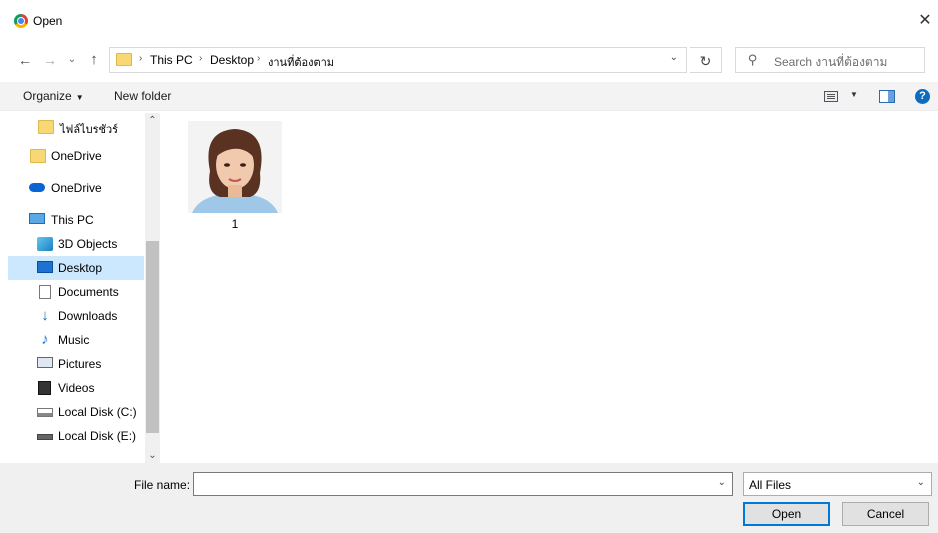 The image size is (938, 533). What do you see at coordinates (854, 94) in the screenshot?
I see `view-dropdown-button: ▼` at bounding box center [854, 94].